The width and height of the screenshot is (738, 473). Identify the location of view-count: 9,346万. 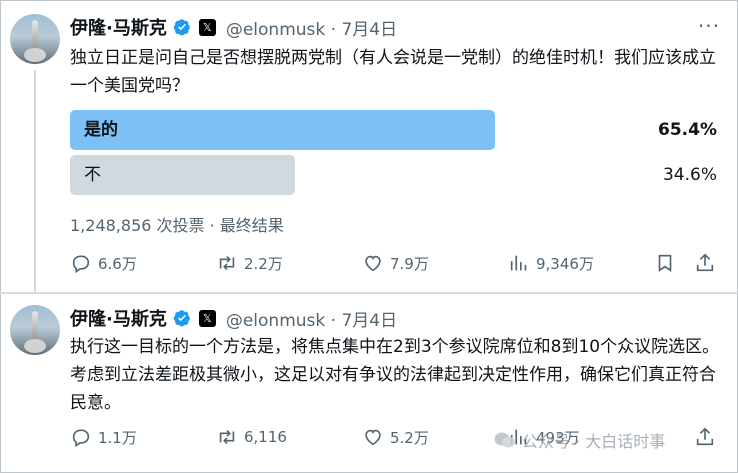
(565, 263).